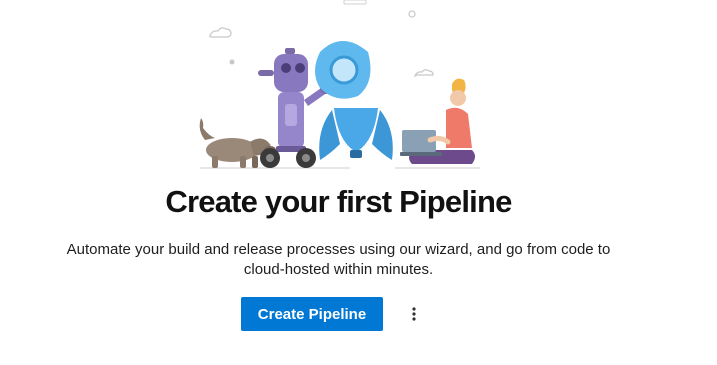 The image size is (717, 365). Describe the element at coordinates (312, 314) in the screenshot. I see `create-pipeline-button: Create Pipeline` at that location.